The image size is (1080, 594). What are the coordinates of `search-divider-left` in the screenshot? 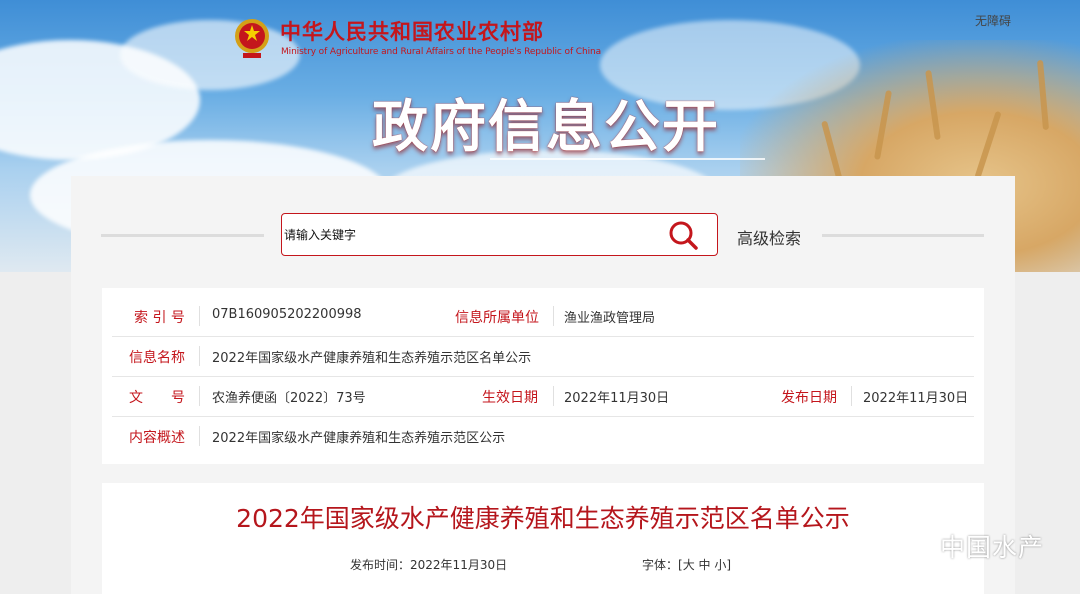 It's located at (182, 235).